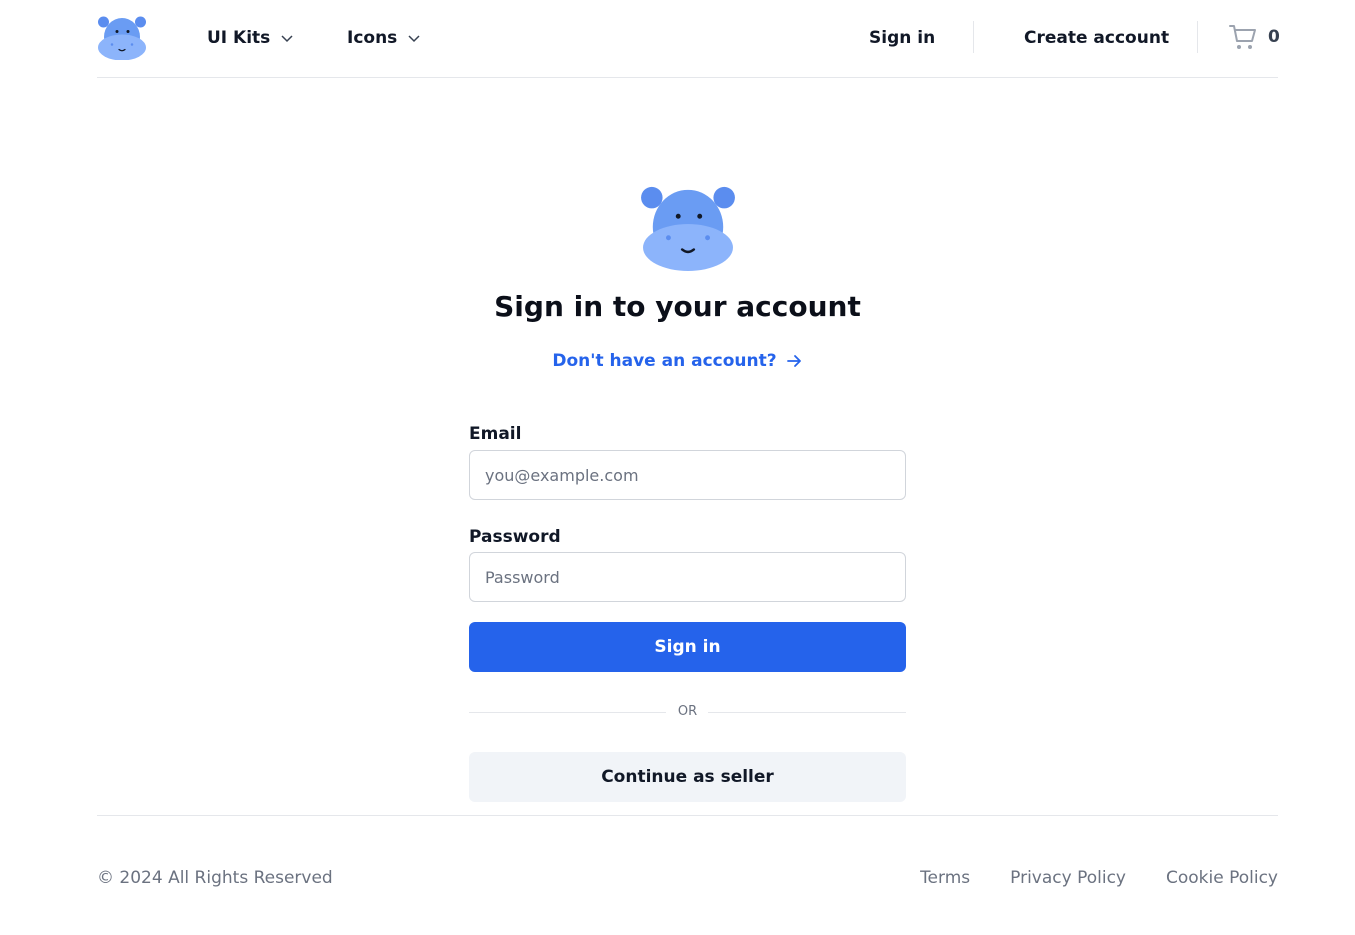 Image resolution: width=1355 pixels, height=935 pixels. I want to click on nav-icons-label: Icons, so click(372, 38).